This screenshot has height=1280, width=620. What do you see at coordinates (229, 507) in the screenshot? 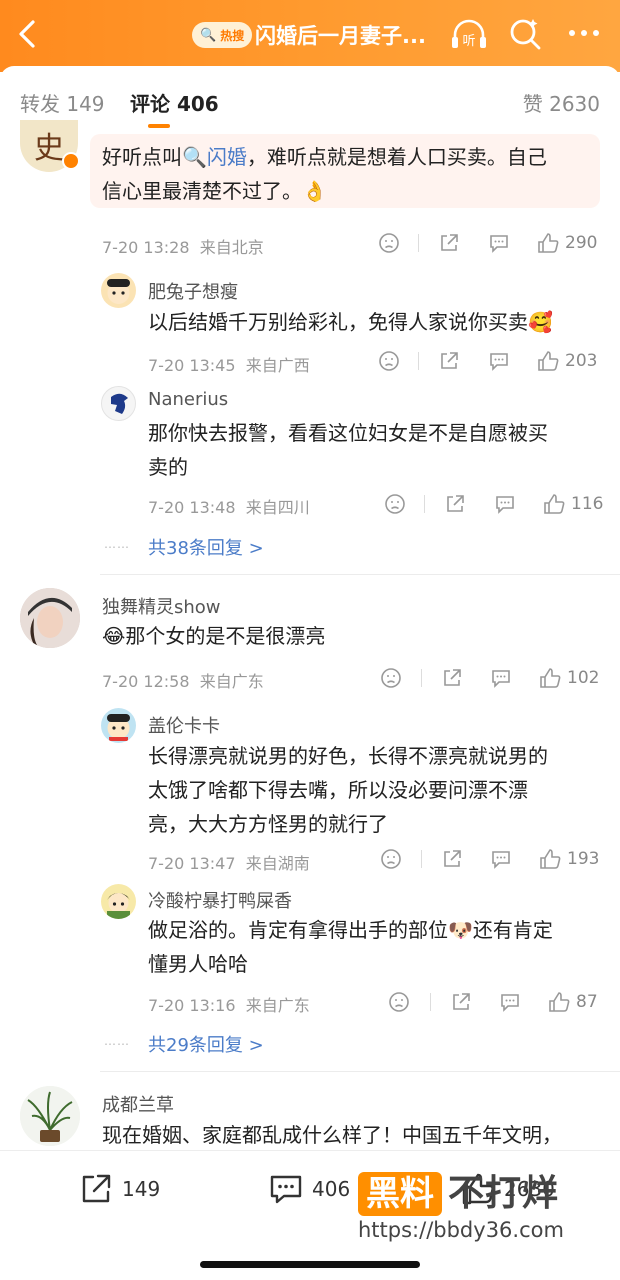
I see `reply-meta: 7-20 13:48 来自四川` at bounding box center [229, 507].